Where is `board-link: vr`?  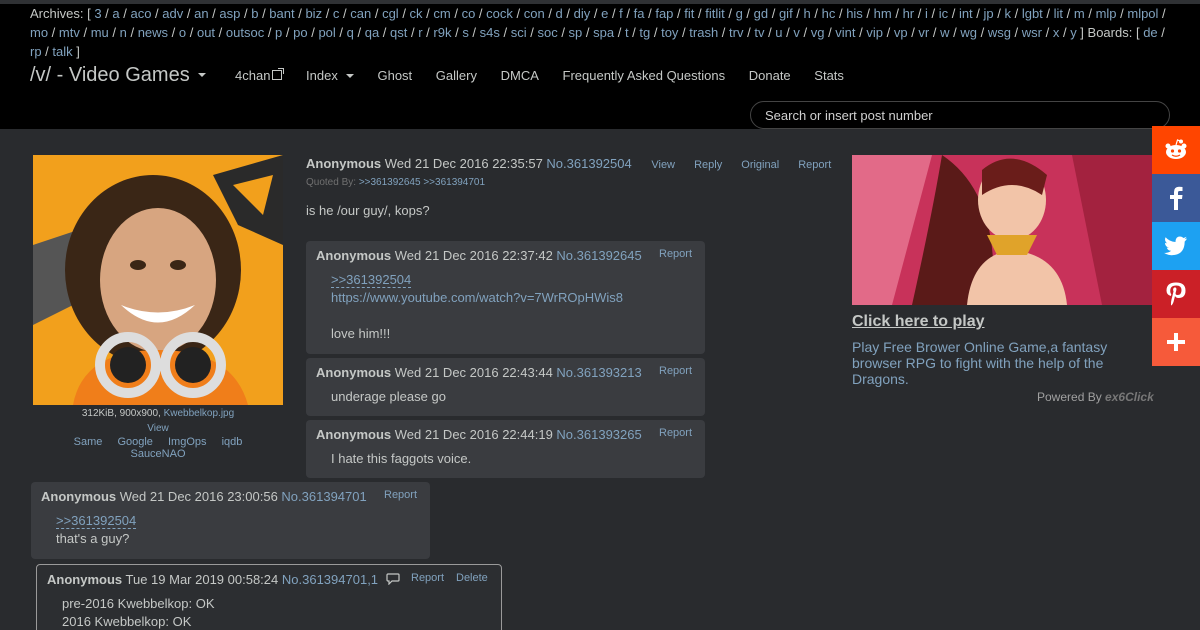
board-link: vr is located at coordinates (923, 32).